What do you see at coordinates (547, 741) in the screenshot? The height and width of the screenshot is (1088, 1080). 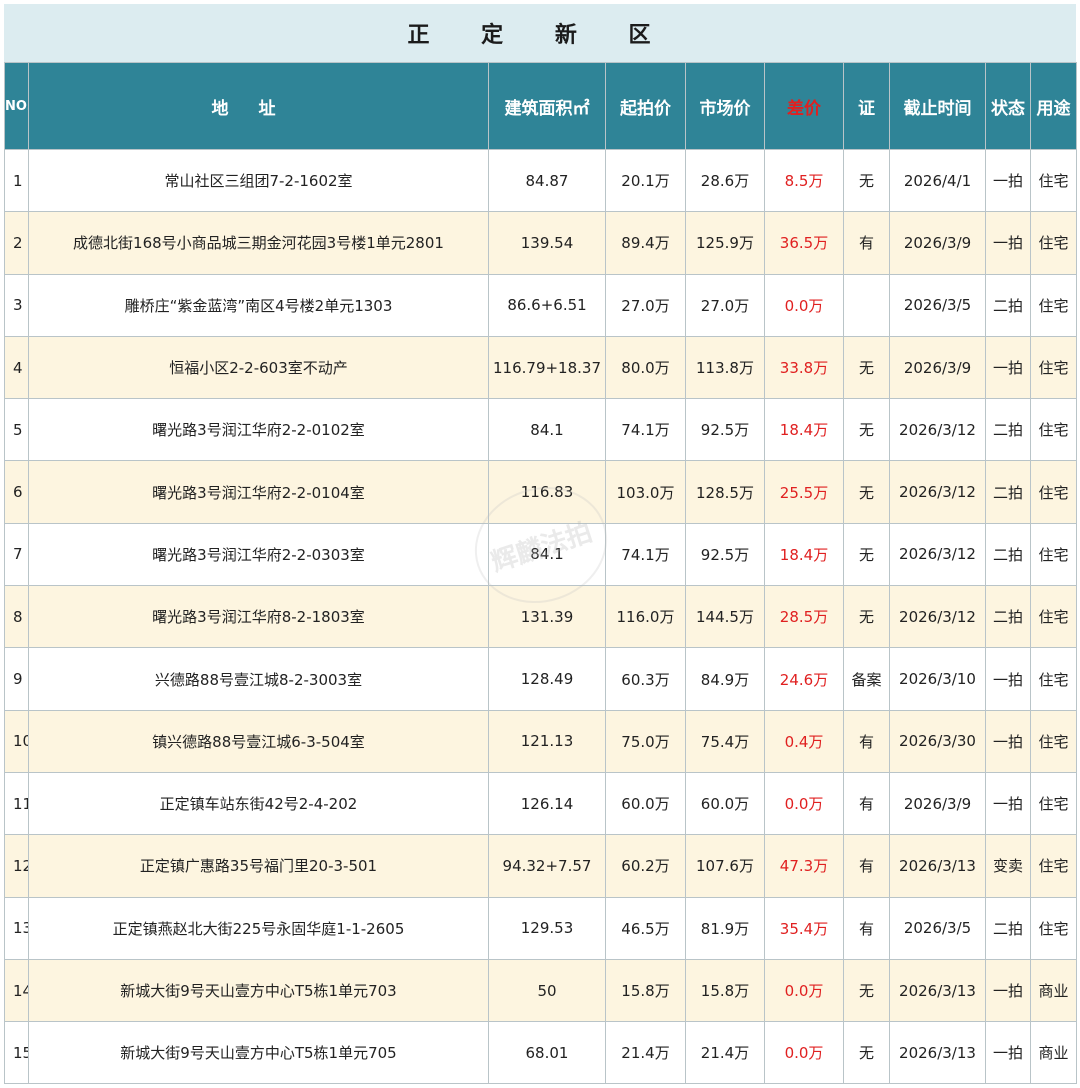 I see `cell-area: 121.13` at bounding box center [547, 741].